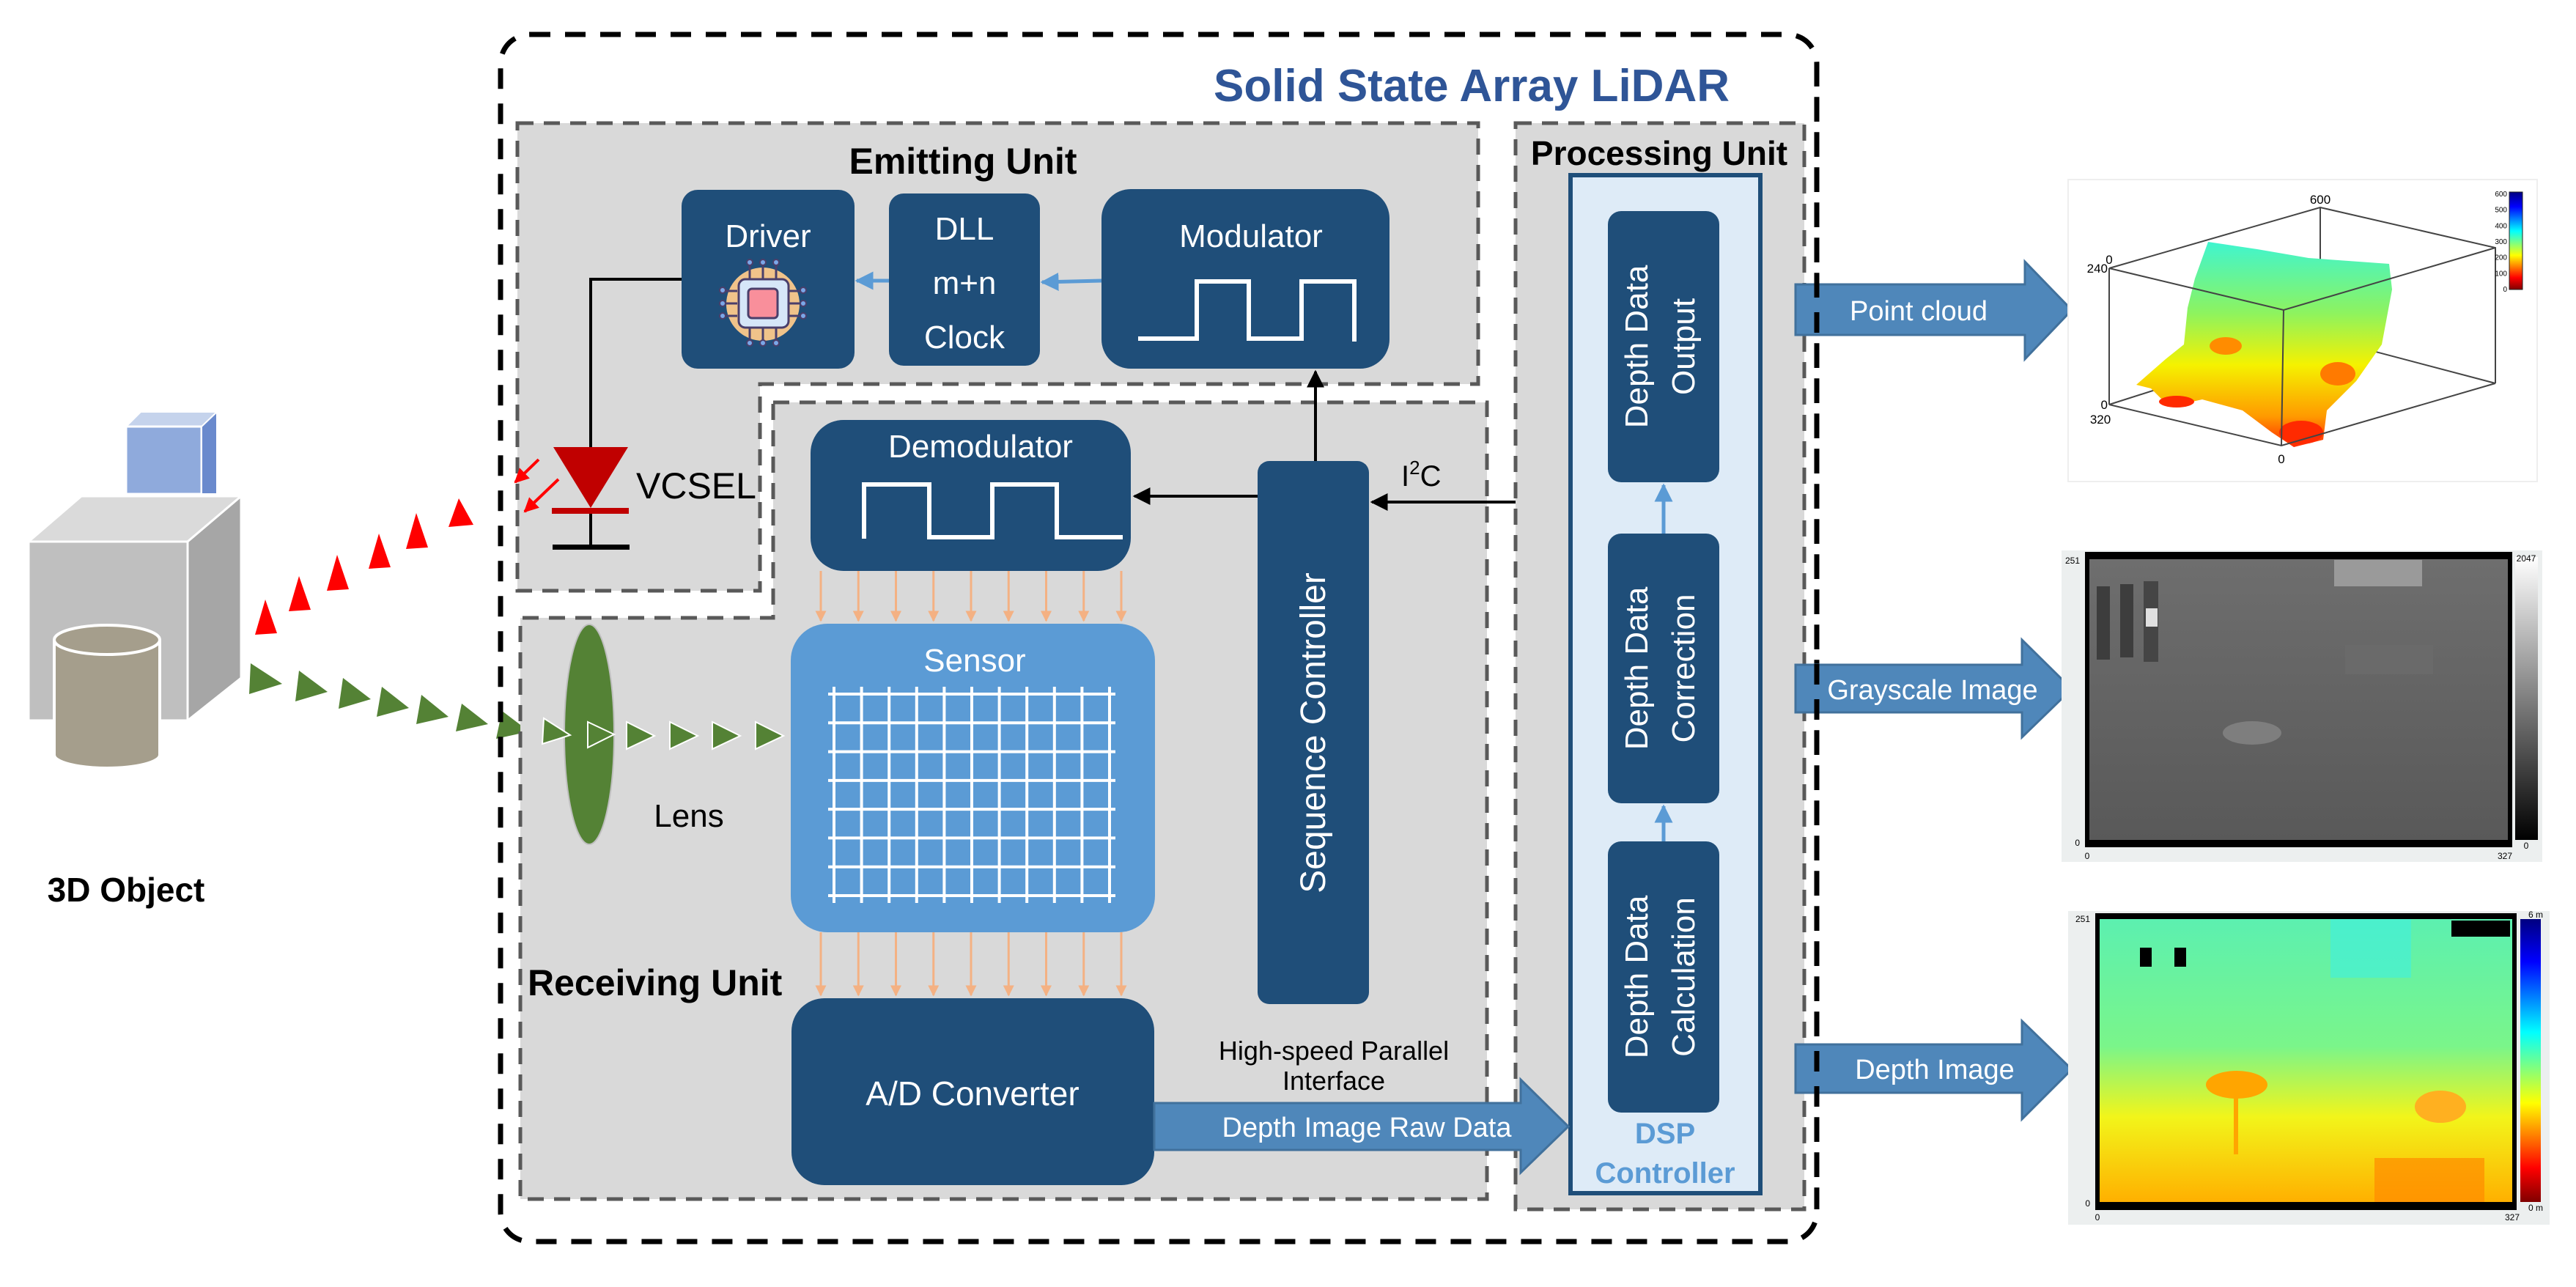  Describe the element at coordinates (2082, 919) in the screenshot. I see `depth-y-max: 251` at that location.